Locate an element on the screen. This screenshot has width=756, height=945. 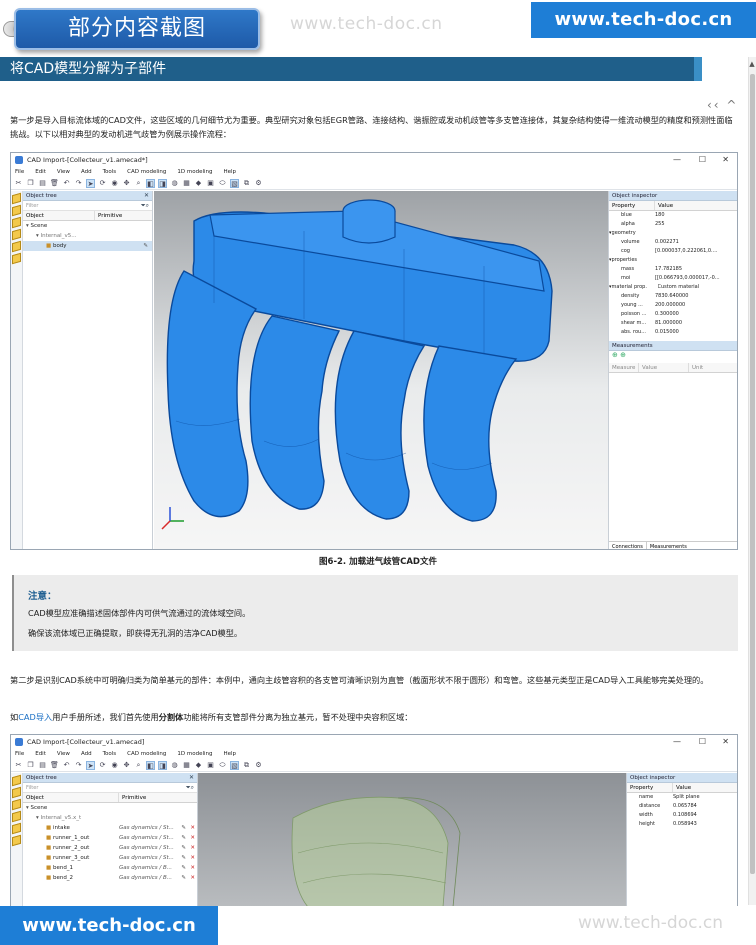
tree-row: ■ intake Gas dynamics / St... ✎ ✕ is located at coordinates (110, 828).